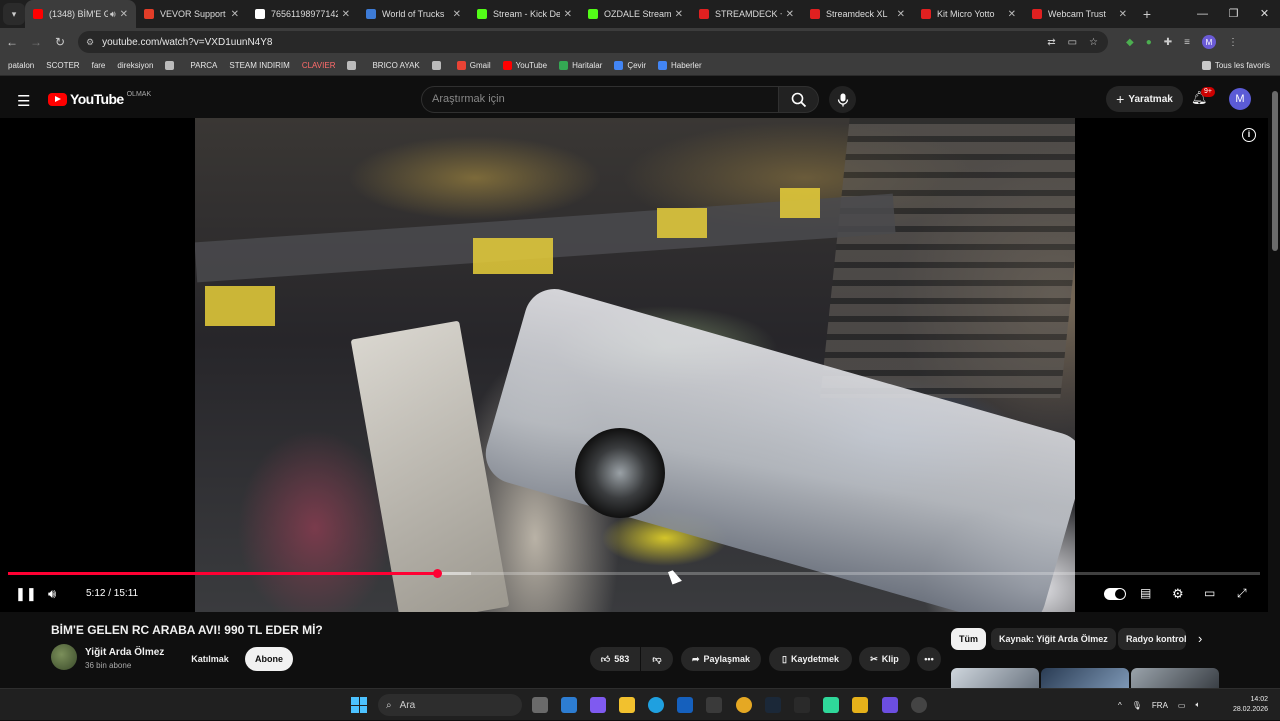  Describe the element at coordinates (1093, 42) in the screenshot. I see `bookmark-star-icon: ☆` at that location.